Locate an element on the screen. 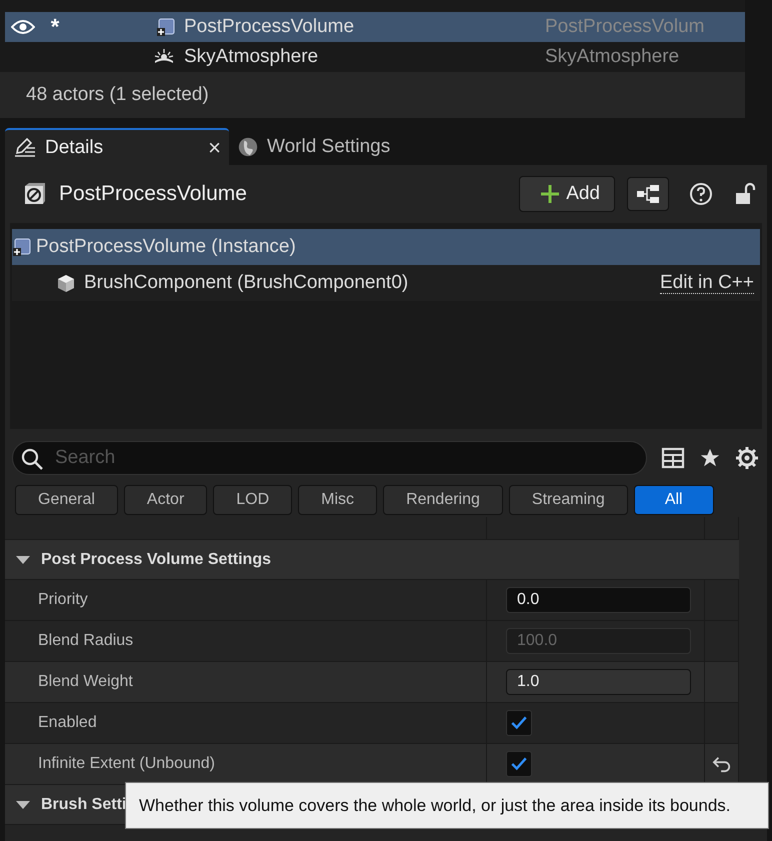  filter-button: LOD is located at coordinates (252, 500).